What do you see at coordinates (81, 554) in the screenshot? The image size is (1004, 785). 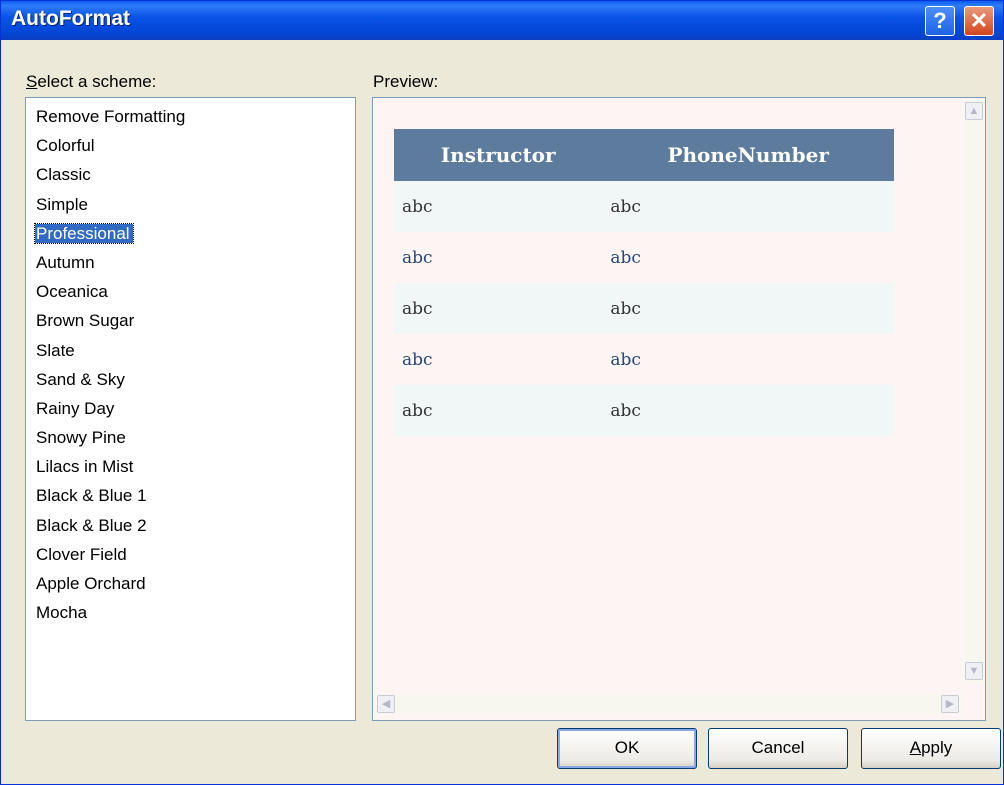 I see `scheme-item-label: Clover Field` at bounding box center [81, 554].